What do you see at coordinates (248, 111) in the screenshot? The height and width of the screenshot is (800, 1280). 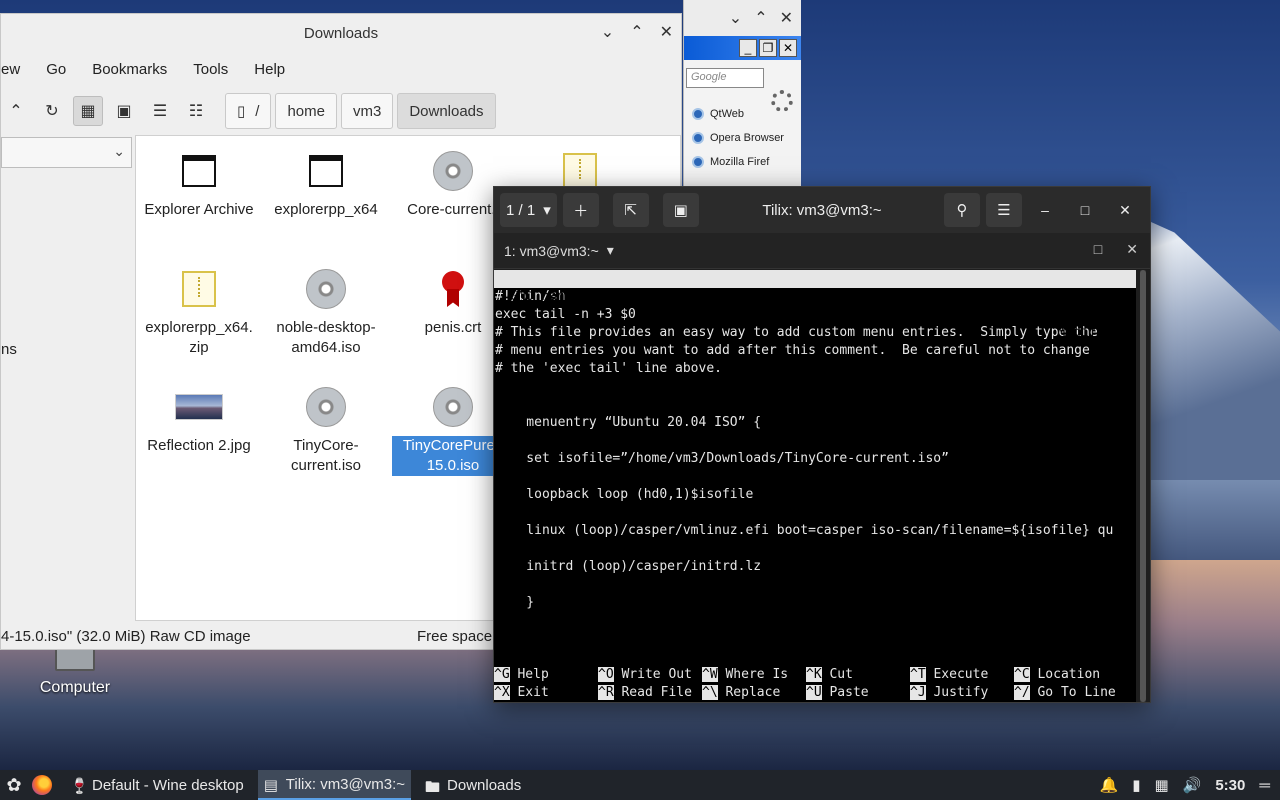 I see `crumb-root: ▯ /` at bounding box center [248, 111].